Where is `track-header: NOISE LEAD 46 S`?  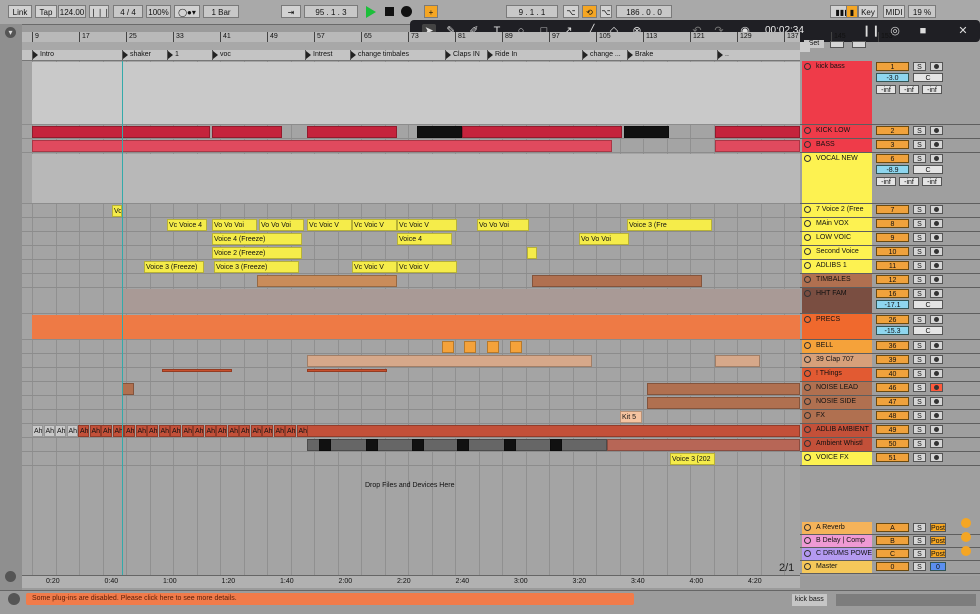 track-header: NOISE LEAD 46 S is located at coordinates (890, 389).